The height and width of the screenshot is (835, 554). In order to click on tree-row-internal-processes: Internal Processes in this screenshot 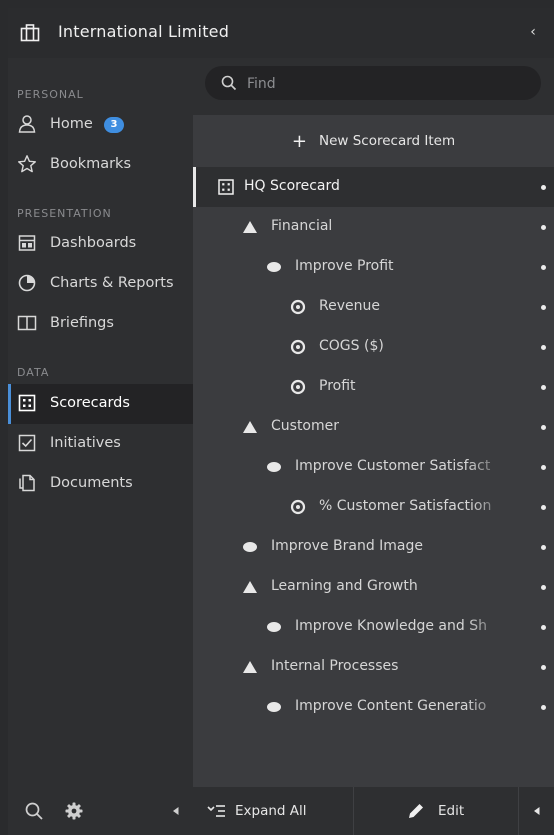, I will do `click(373, 667)`.